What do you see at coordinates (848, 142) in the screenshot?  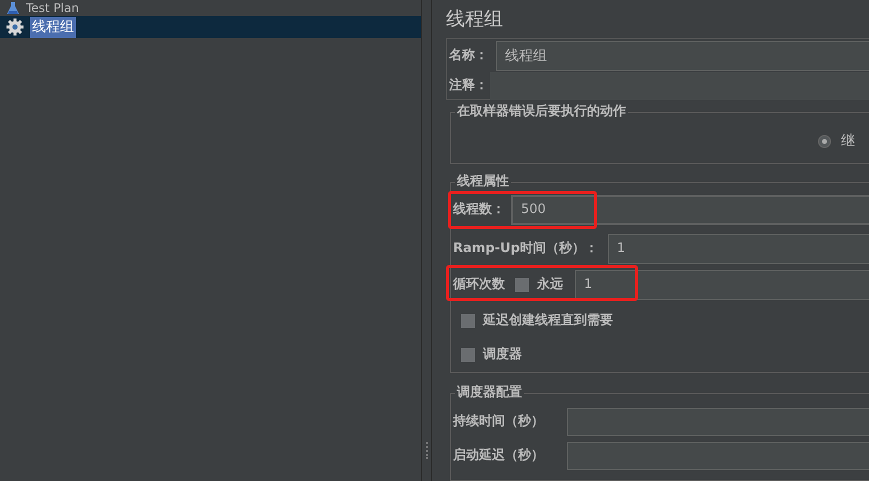 I see `option-label: 继` at bounding box center [848, 142].